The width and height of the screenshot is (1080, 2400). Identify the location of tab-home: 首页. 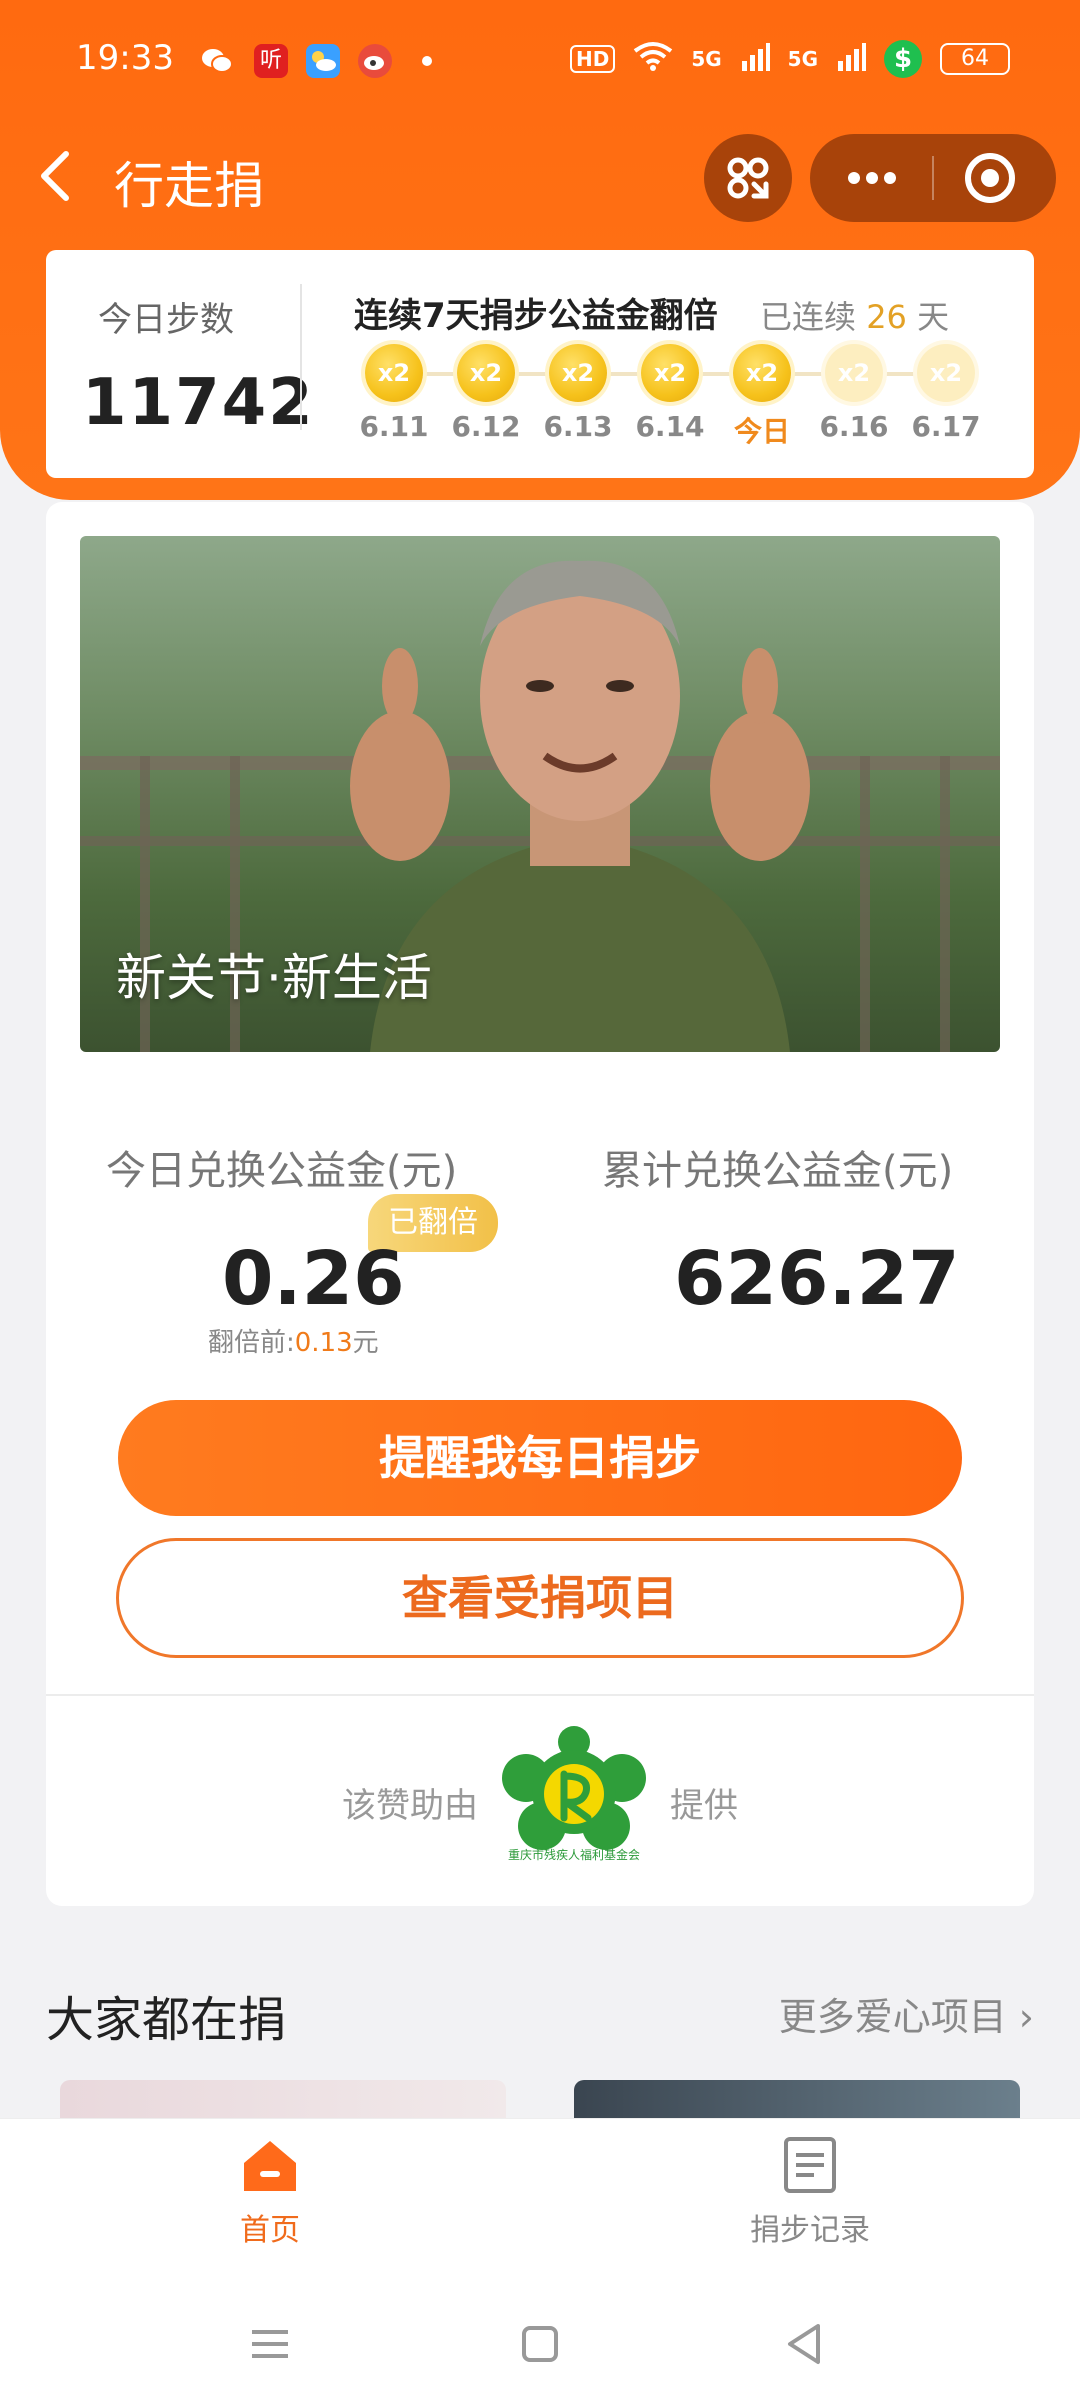
(270, 2191).